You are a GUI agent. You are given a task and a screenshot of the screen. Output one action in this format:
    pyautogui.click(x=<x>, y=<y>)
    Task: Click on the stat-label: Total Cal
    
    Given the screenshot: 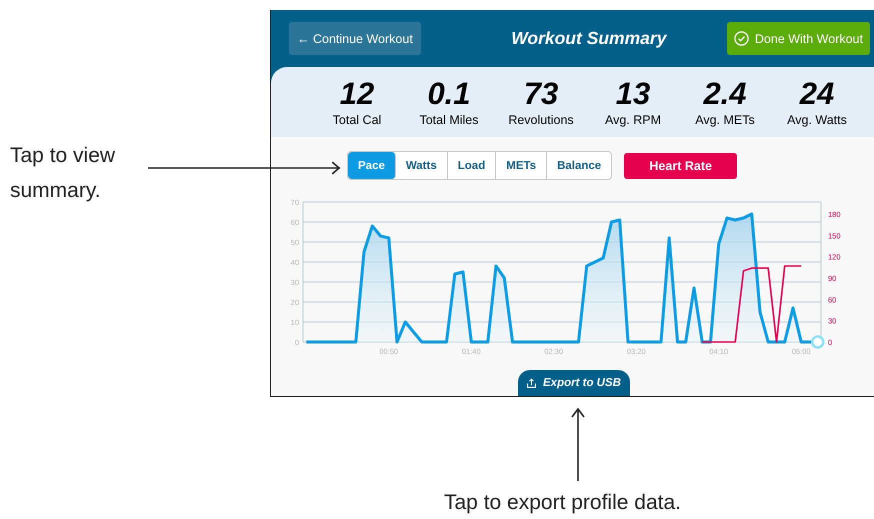 What is the action you would take?
    pyautogui.click(x=357, y=120)
    